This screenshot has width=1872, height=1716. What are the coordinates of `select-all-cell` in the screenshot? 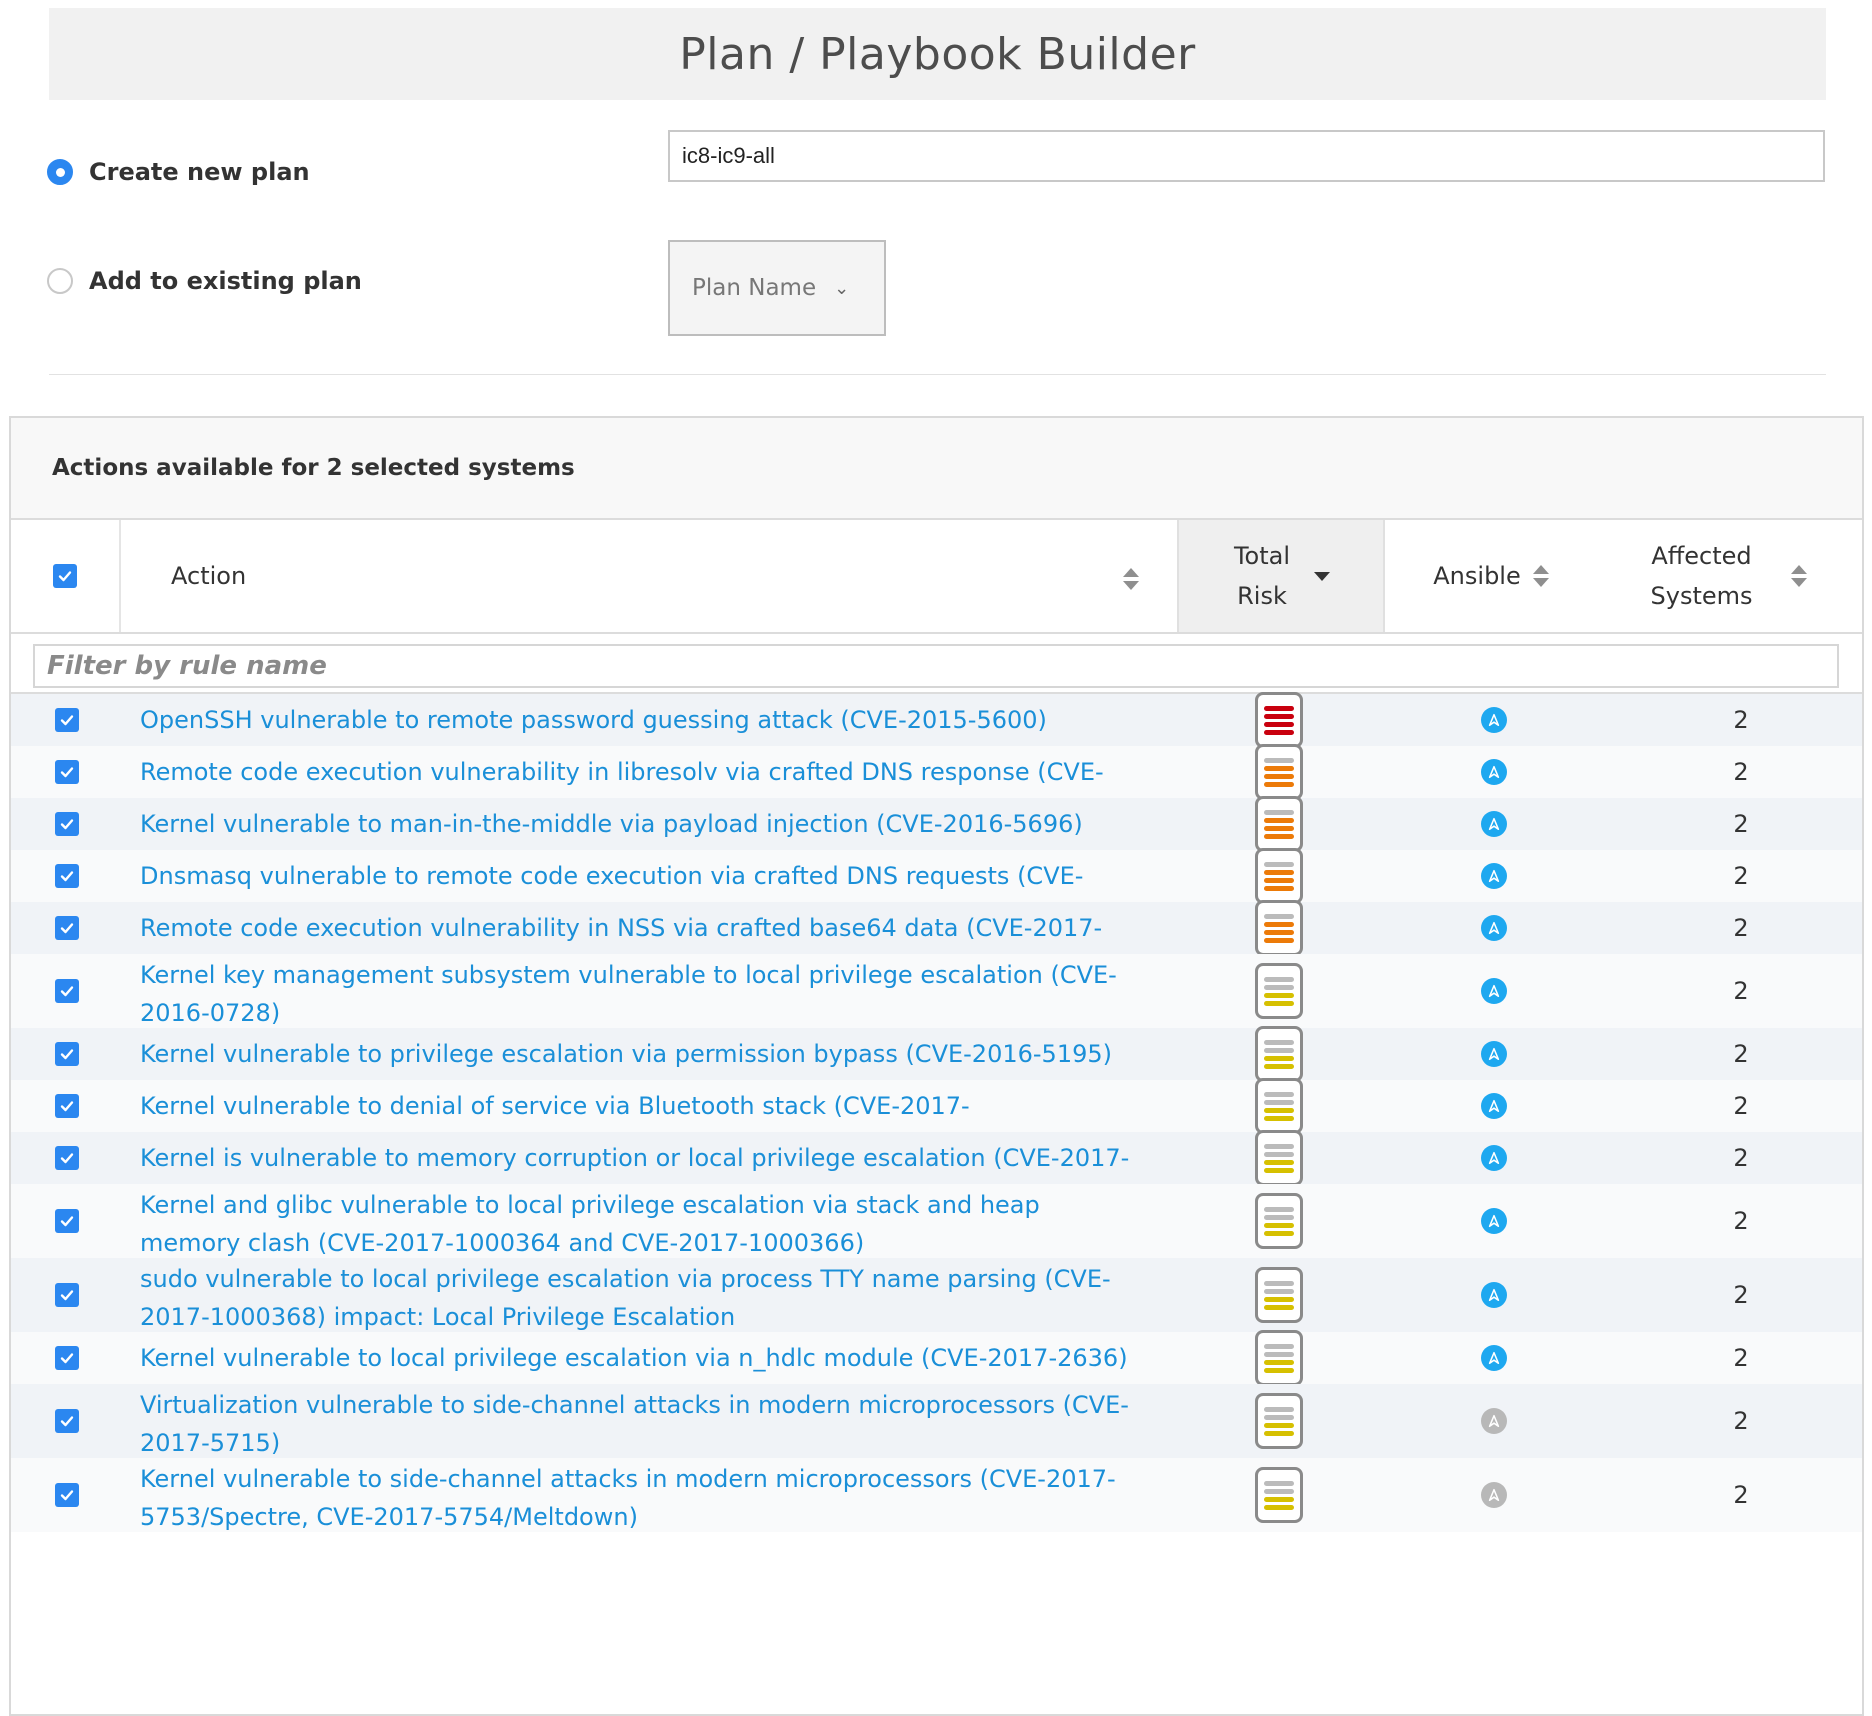 It's located at (66, 576).